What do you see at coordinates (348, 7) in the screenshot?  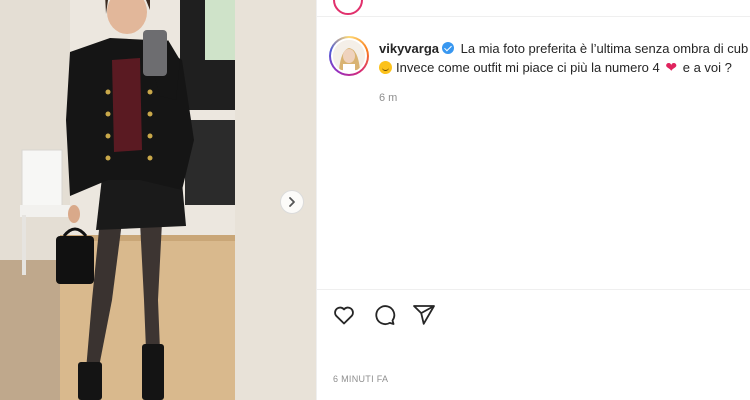 I see `header-avatar` at bounding box center [348, 7].